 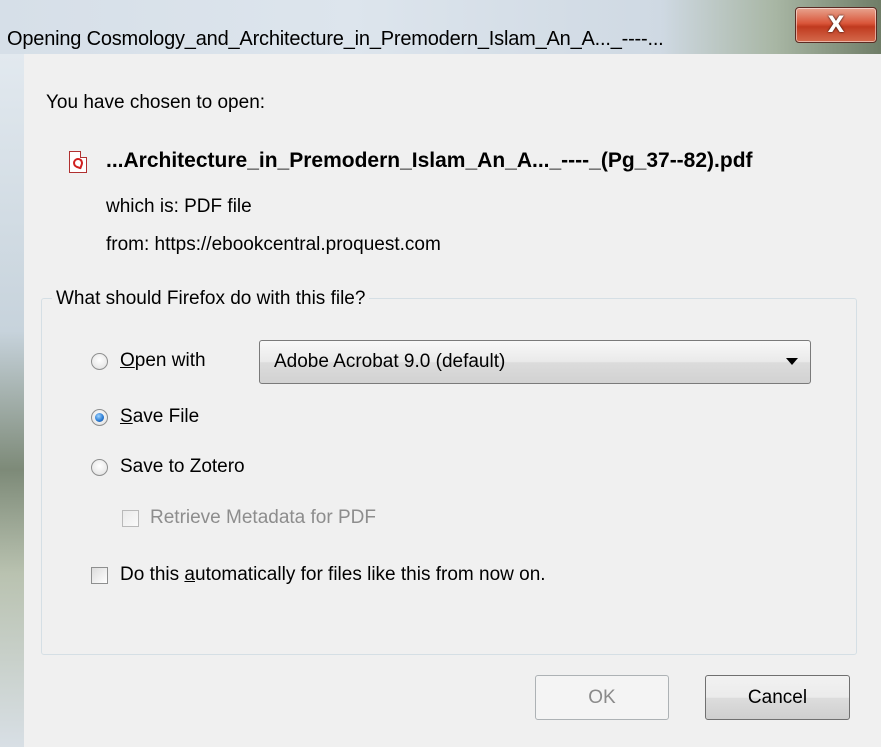 What do you see at coordinates (273, 244) in the screenshot?
I see `file-source: from: https://ebookcentral.proquest.com` at bounding box center [273, 244].